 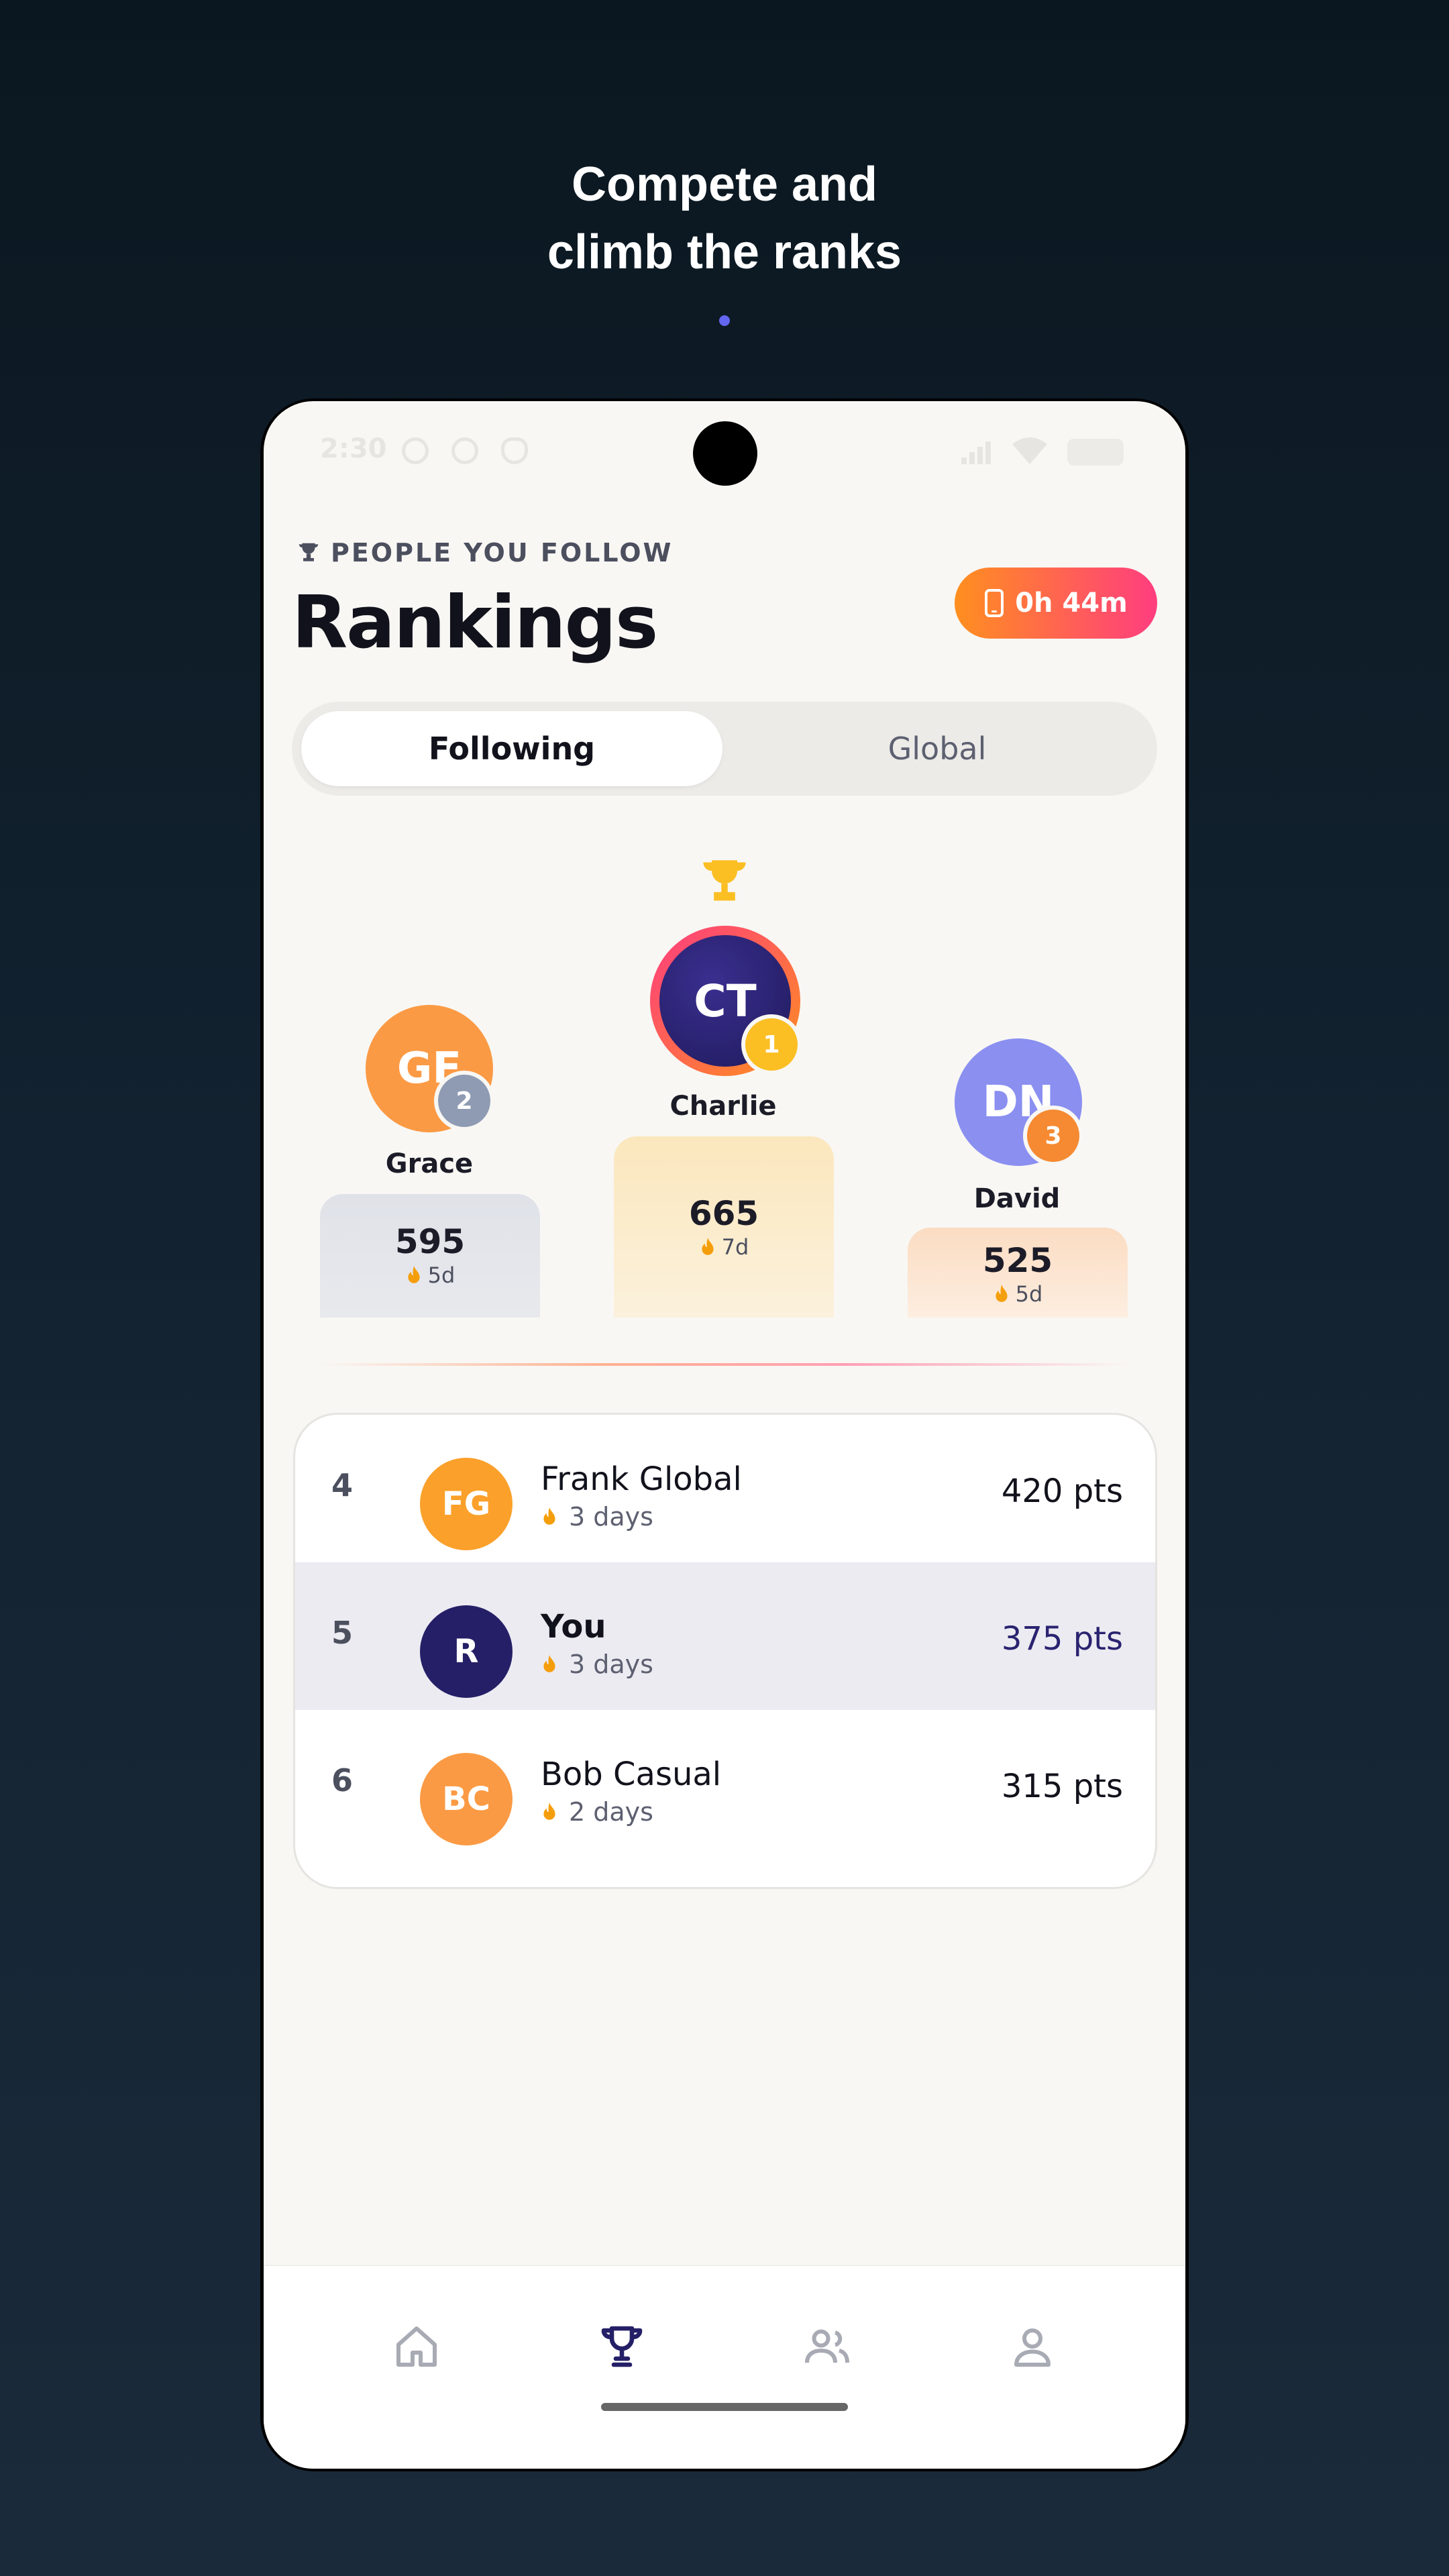 I want to click on podium-block-3: 525 5d, so click(x=1018, y=1273).